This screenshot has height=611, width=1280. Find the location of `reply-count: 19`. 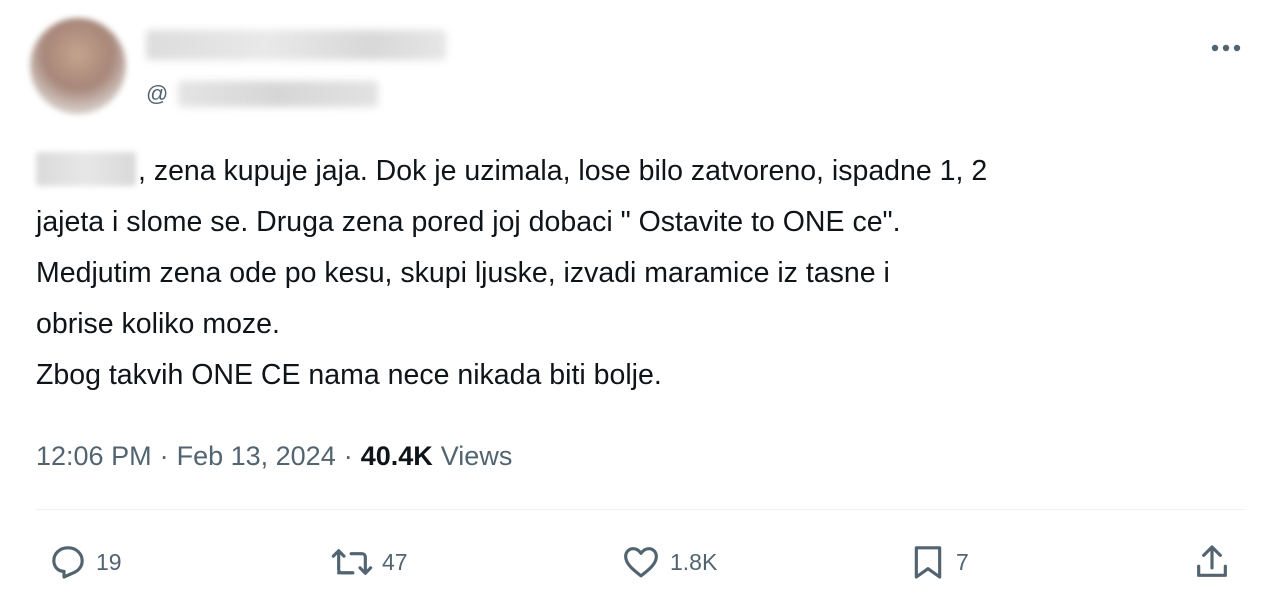

reply-count: 19 is located at coordinates (109, 561).